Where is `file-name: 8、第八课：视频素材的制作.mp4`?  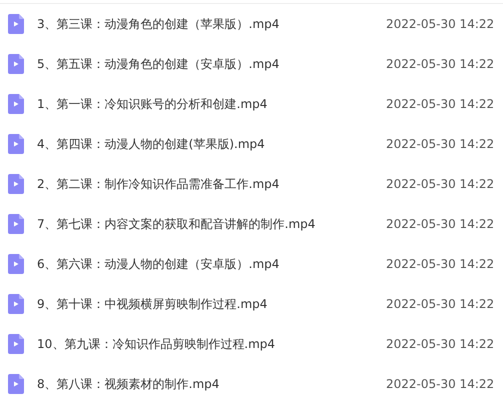
file-name: 8、第八课：视频素材的制作.mp4 is located at coordinates (209, 384).